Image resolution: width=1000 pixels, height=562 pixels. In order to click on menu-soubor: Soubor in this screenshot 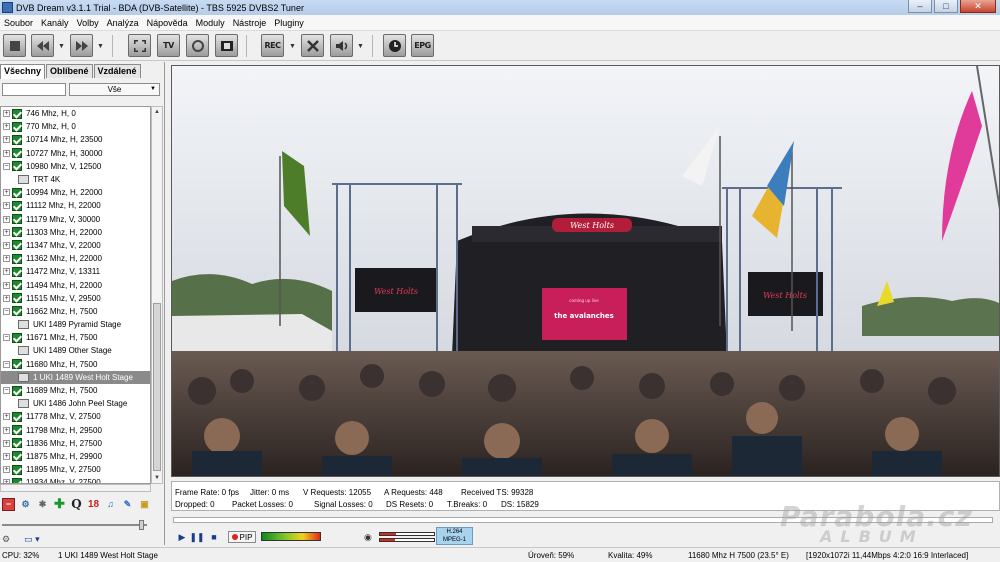, I will do `click(18, 23)`.